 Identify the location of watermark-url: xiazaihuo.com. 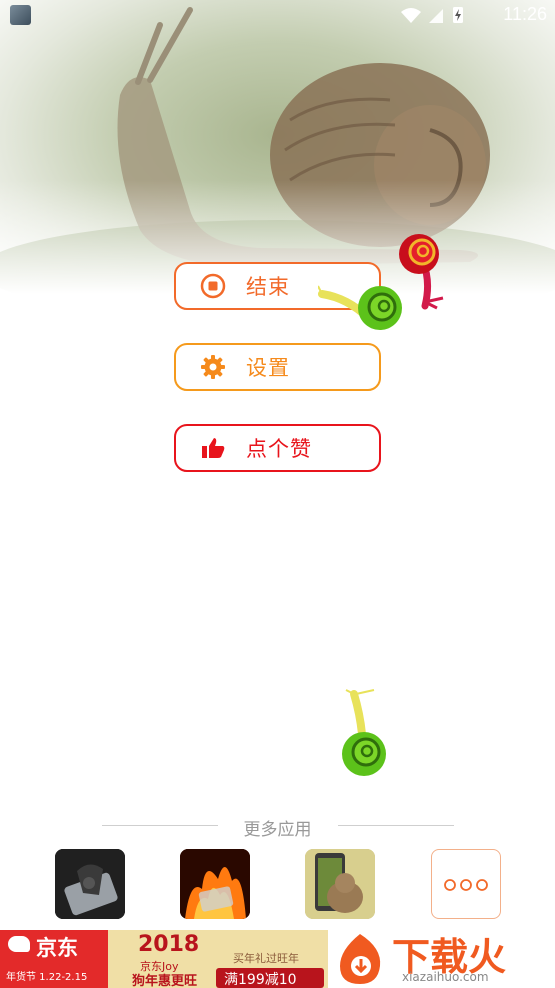
(445, 977).